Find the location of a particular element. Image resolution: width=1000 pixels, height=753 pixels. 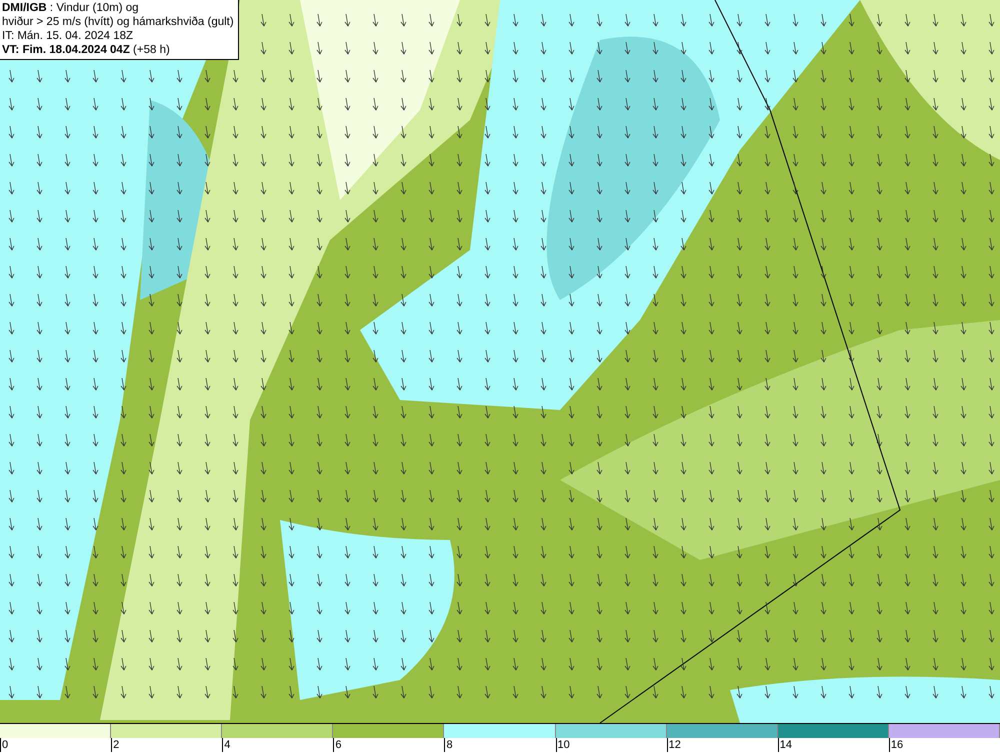

title-line: DMI/IGB : Vindur (10m) og is located at coordinates (71, 8).